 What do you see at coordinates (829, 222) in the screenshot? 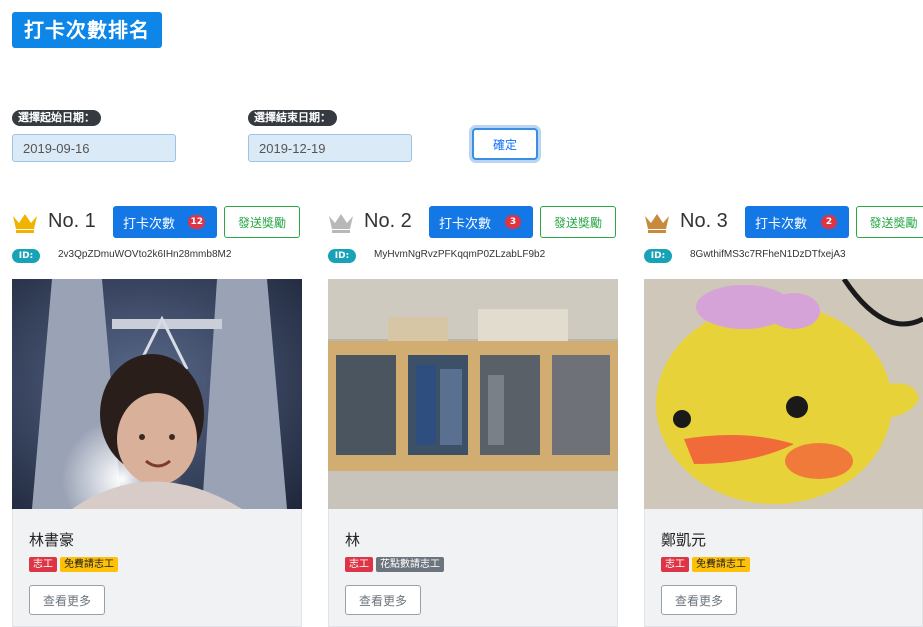
I see `checkin-count-badge: 2` at bounding box center [829, 222].